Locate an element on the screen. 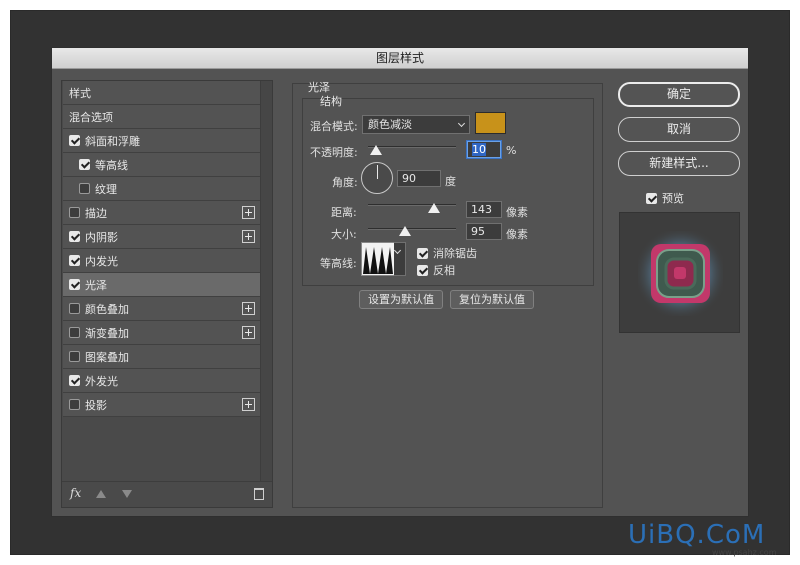 The width and height of the screenshot is (800, 565). style-row-label: 描边 is located at coordinates (96, 213).